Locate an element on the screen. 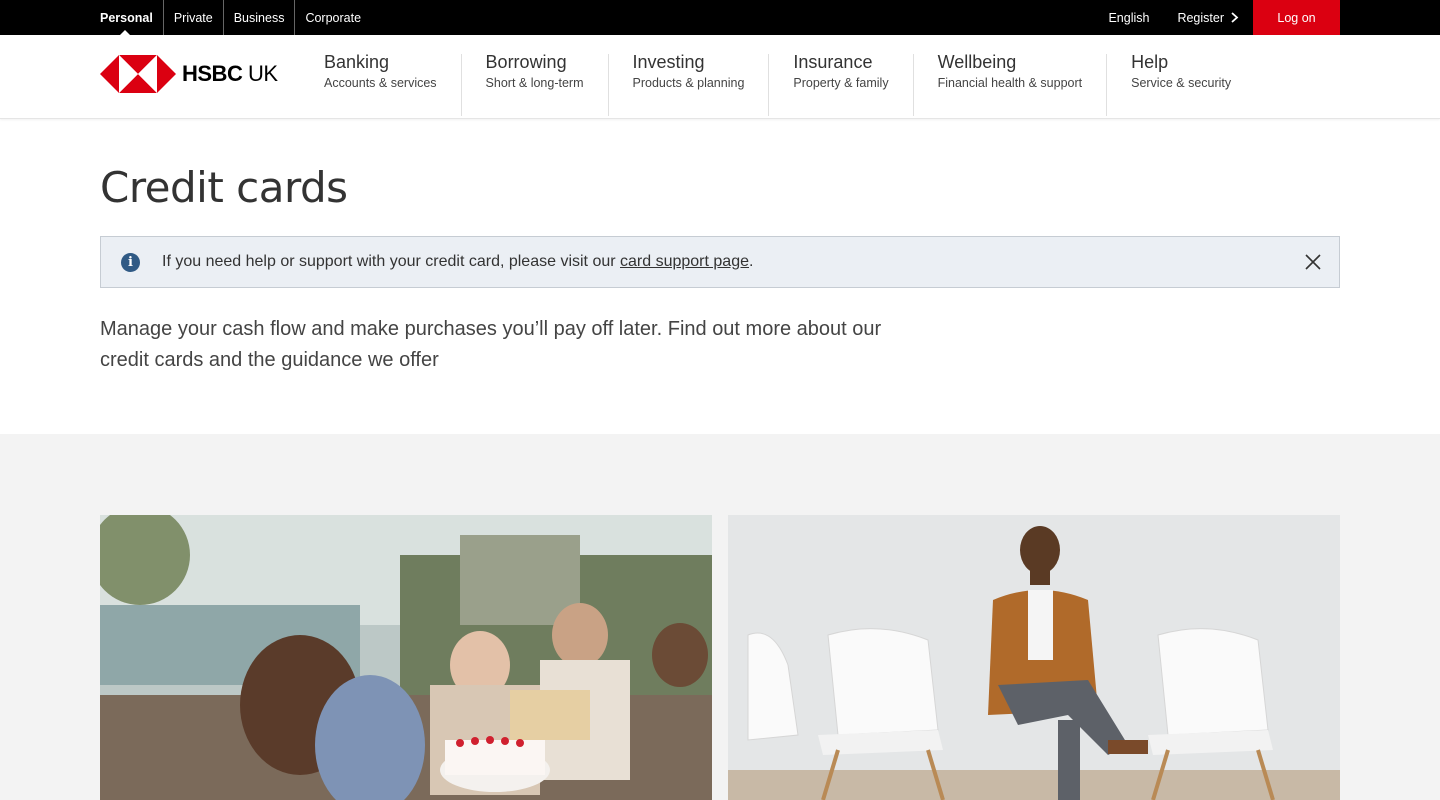 This screenshot has width=1440, height=800. chevron-right-icon is located at coordinates (1235, 17).